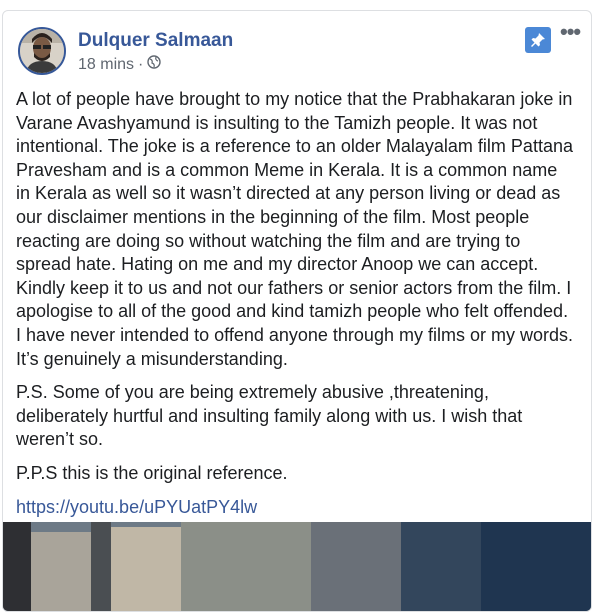 Image resolution: width=602 pixels, height=612 pixels. I want to click on author-name: Dulquer Salmaan, so click(155, 41).